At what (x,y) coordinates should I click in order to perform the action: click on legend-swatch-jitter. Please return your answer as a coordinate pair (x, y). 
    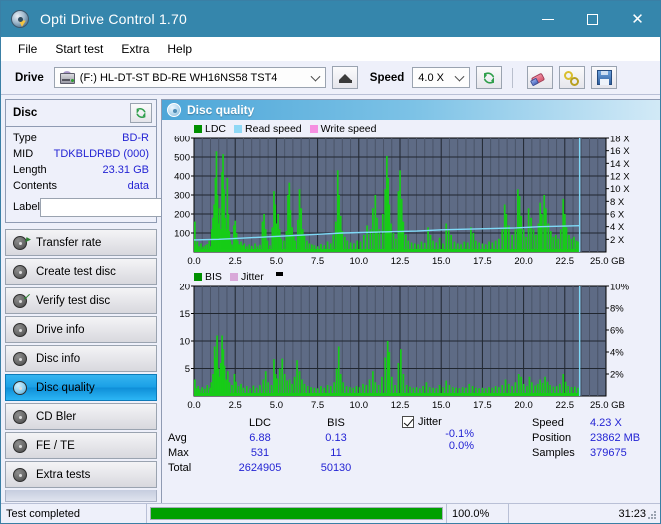
    Looking at the image, I should click on (233, 277).